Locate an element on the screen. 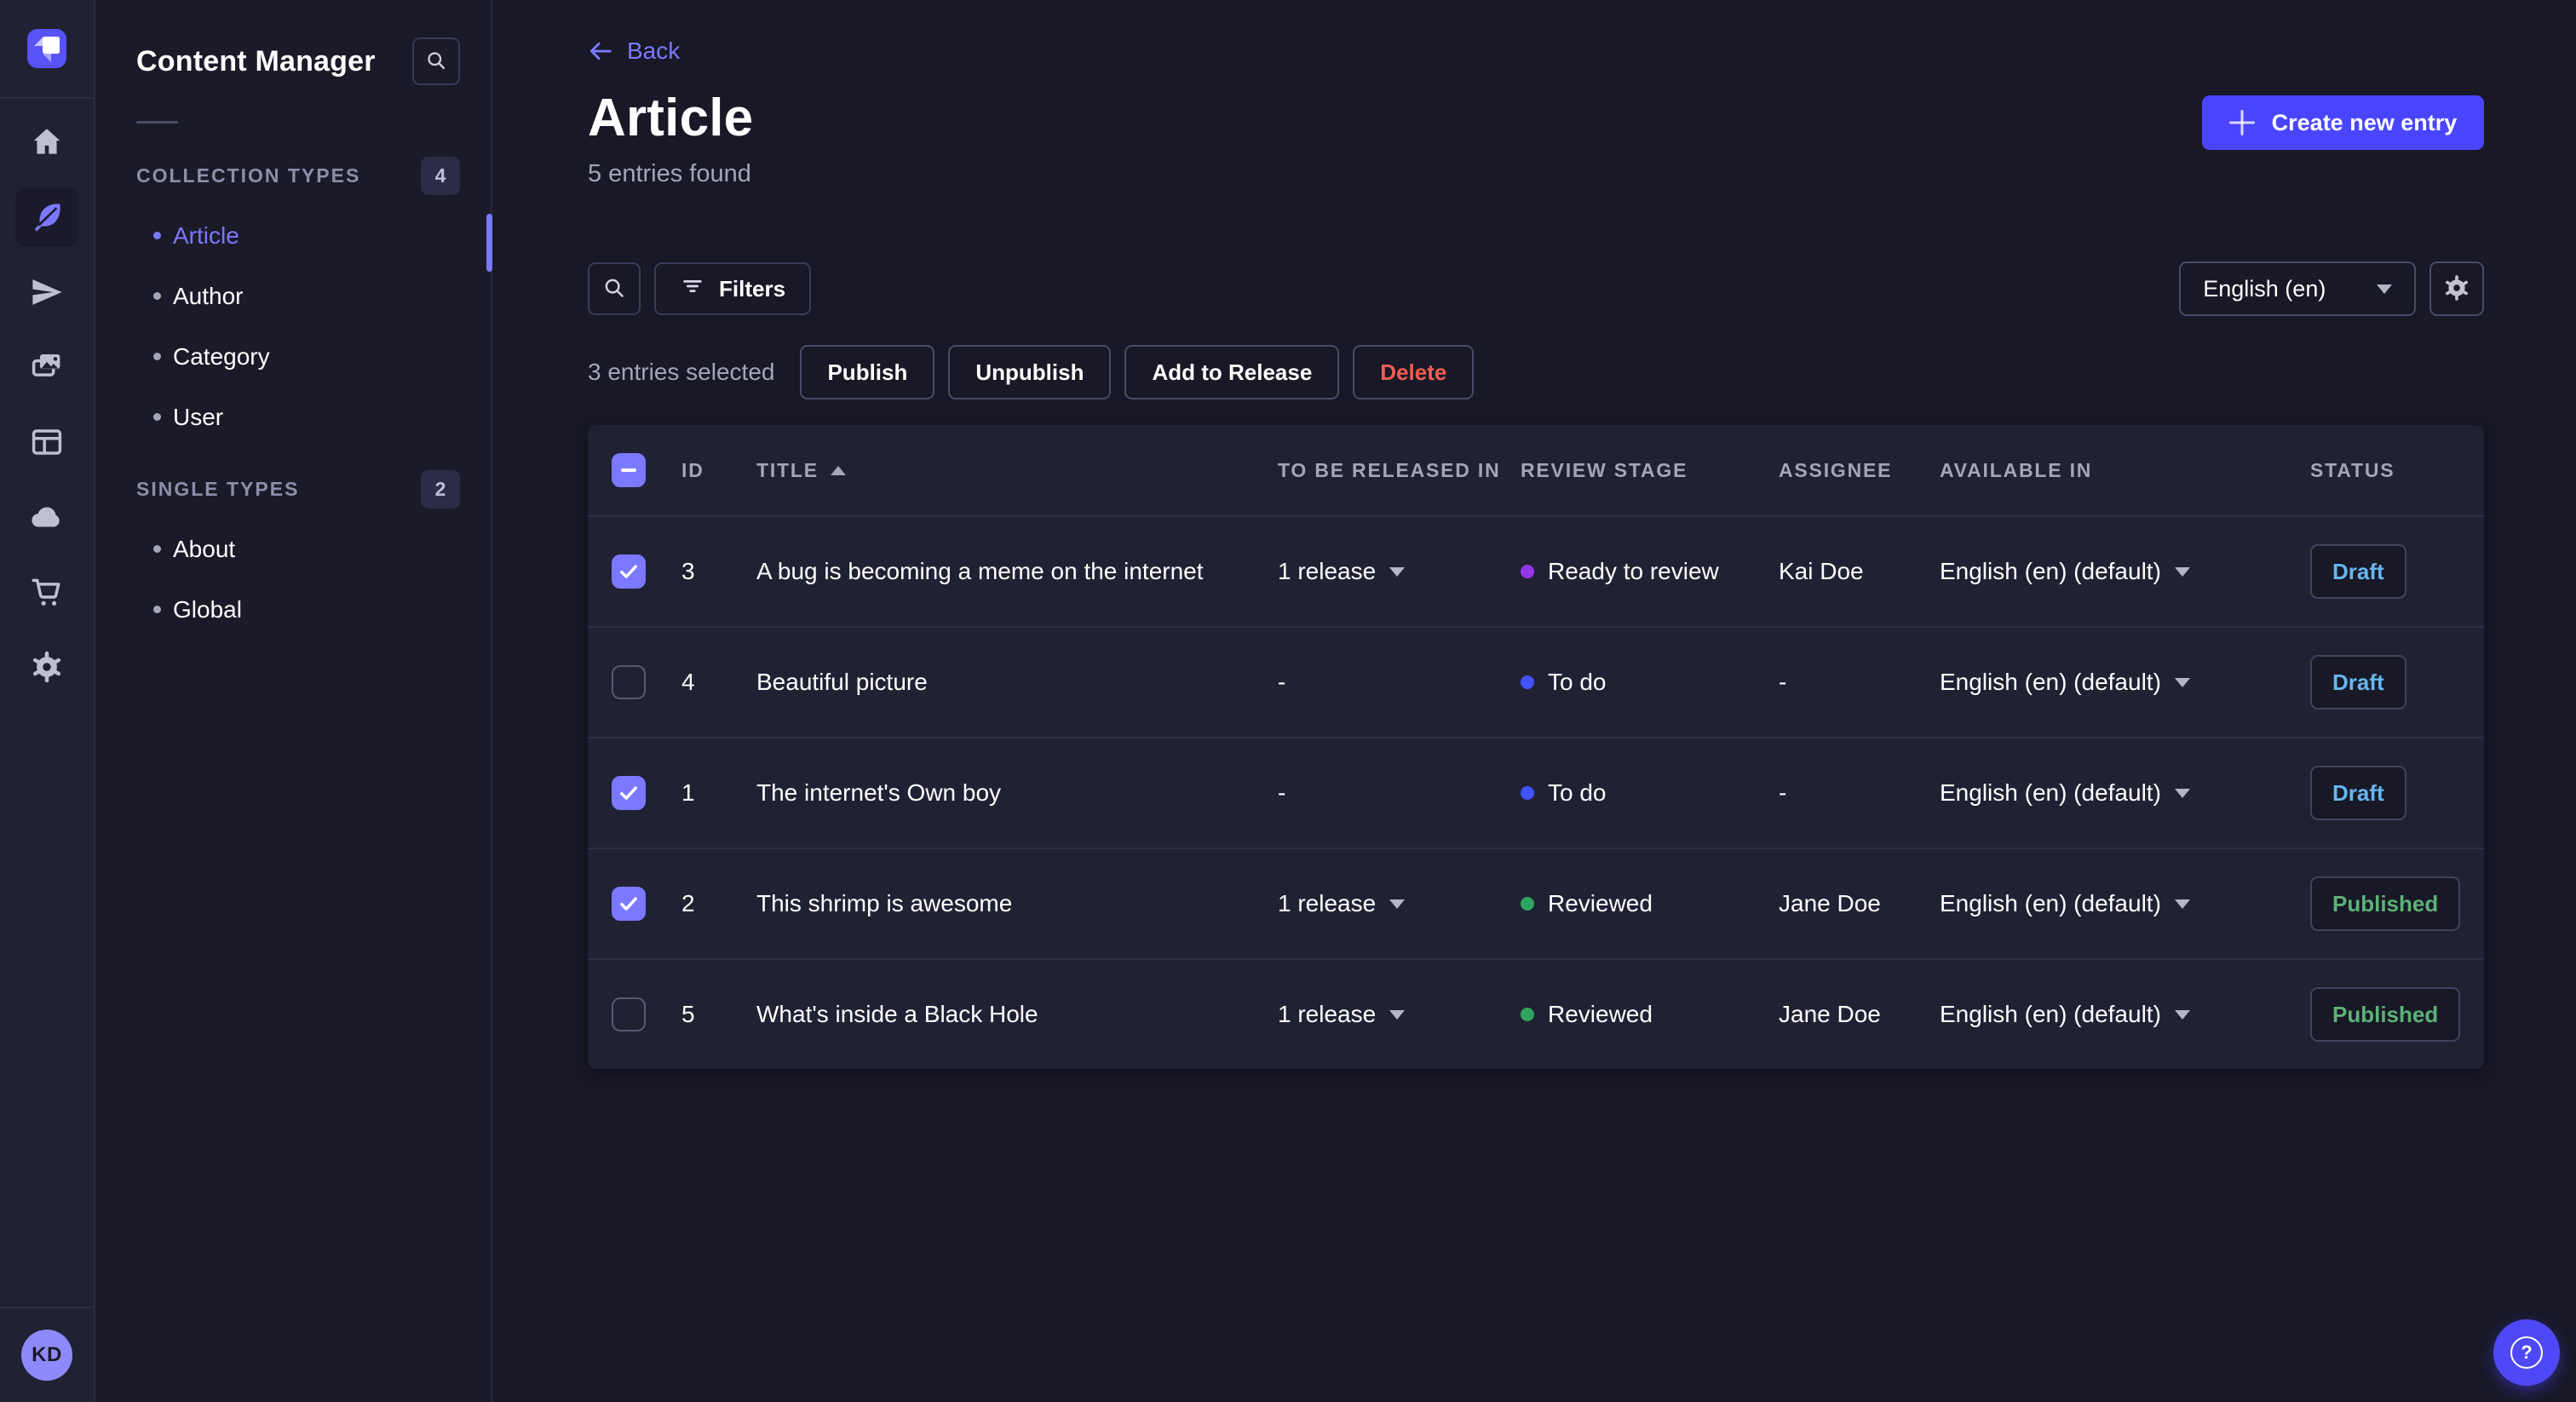 This screenshot has width=2576, height=1402. create-entry-button: Create new entry is located at coordinates (2343, 122).